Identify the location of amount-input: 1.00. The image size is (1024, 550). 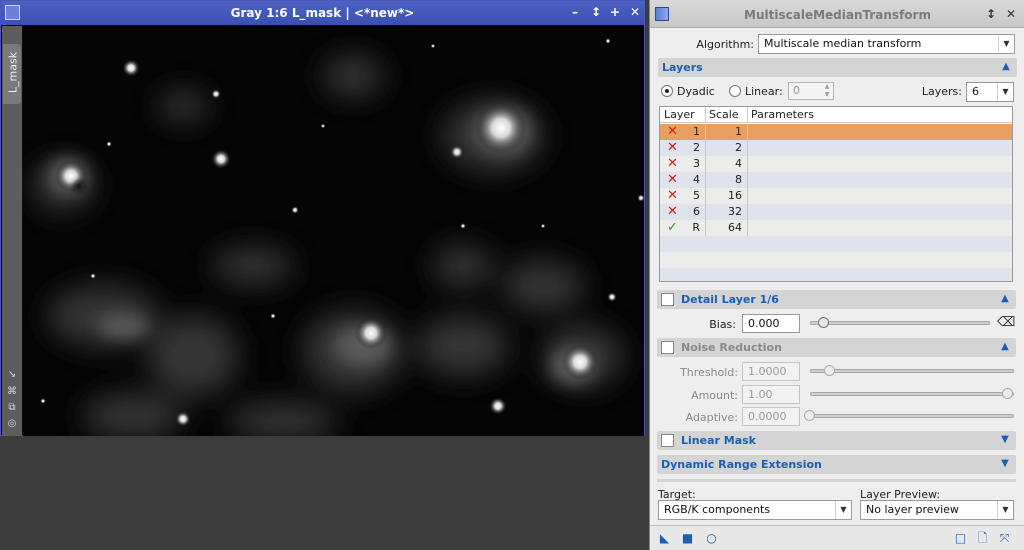
(771, 394).